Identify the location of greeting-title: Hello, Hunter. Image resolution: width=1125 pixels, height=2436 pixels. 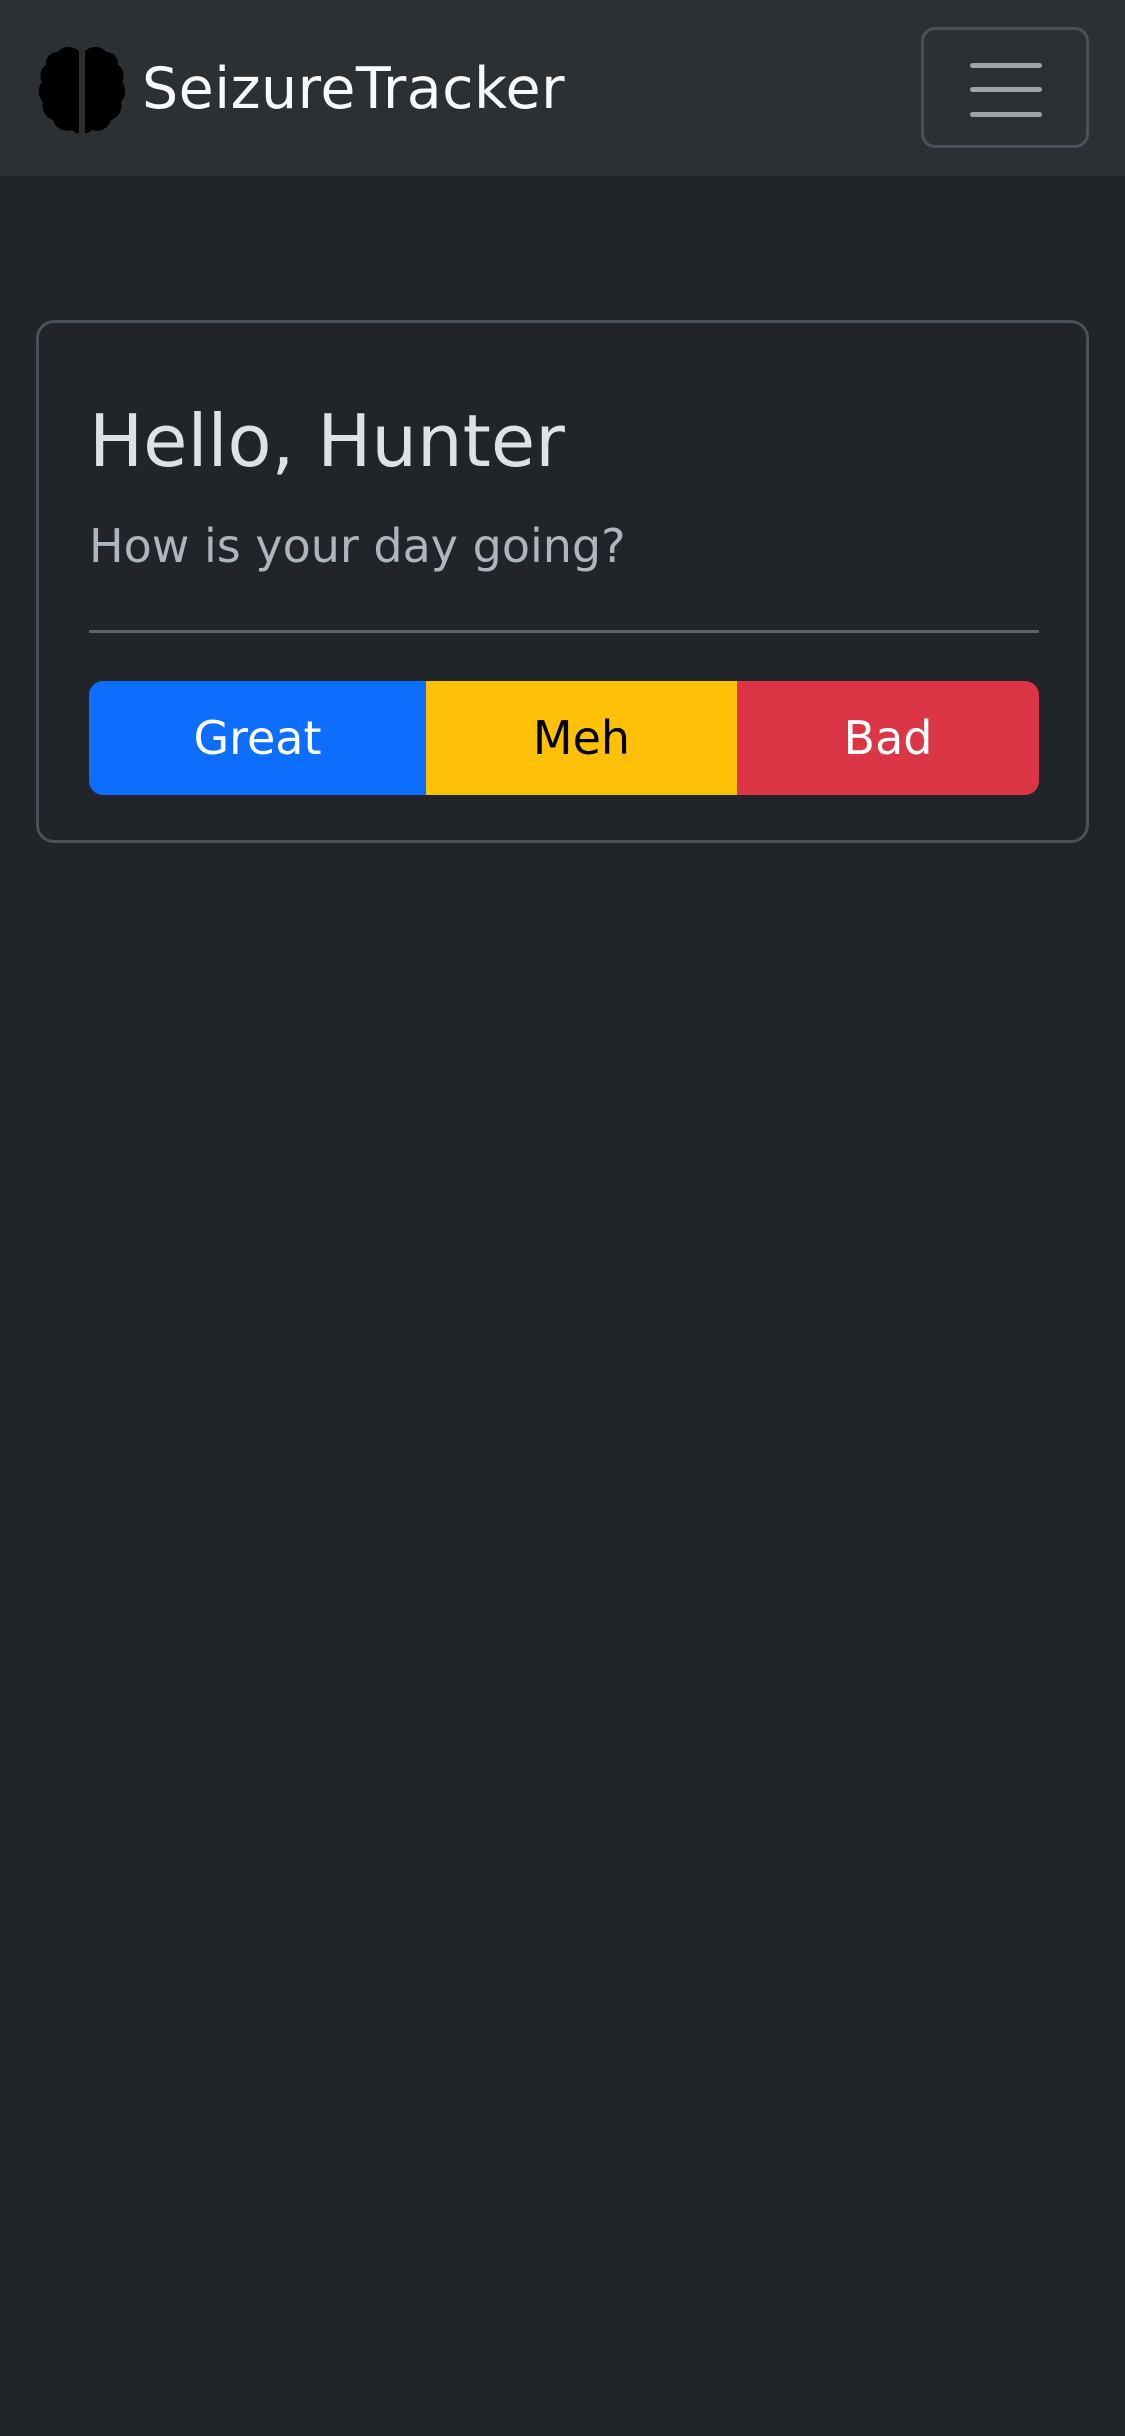
(327, 441).